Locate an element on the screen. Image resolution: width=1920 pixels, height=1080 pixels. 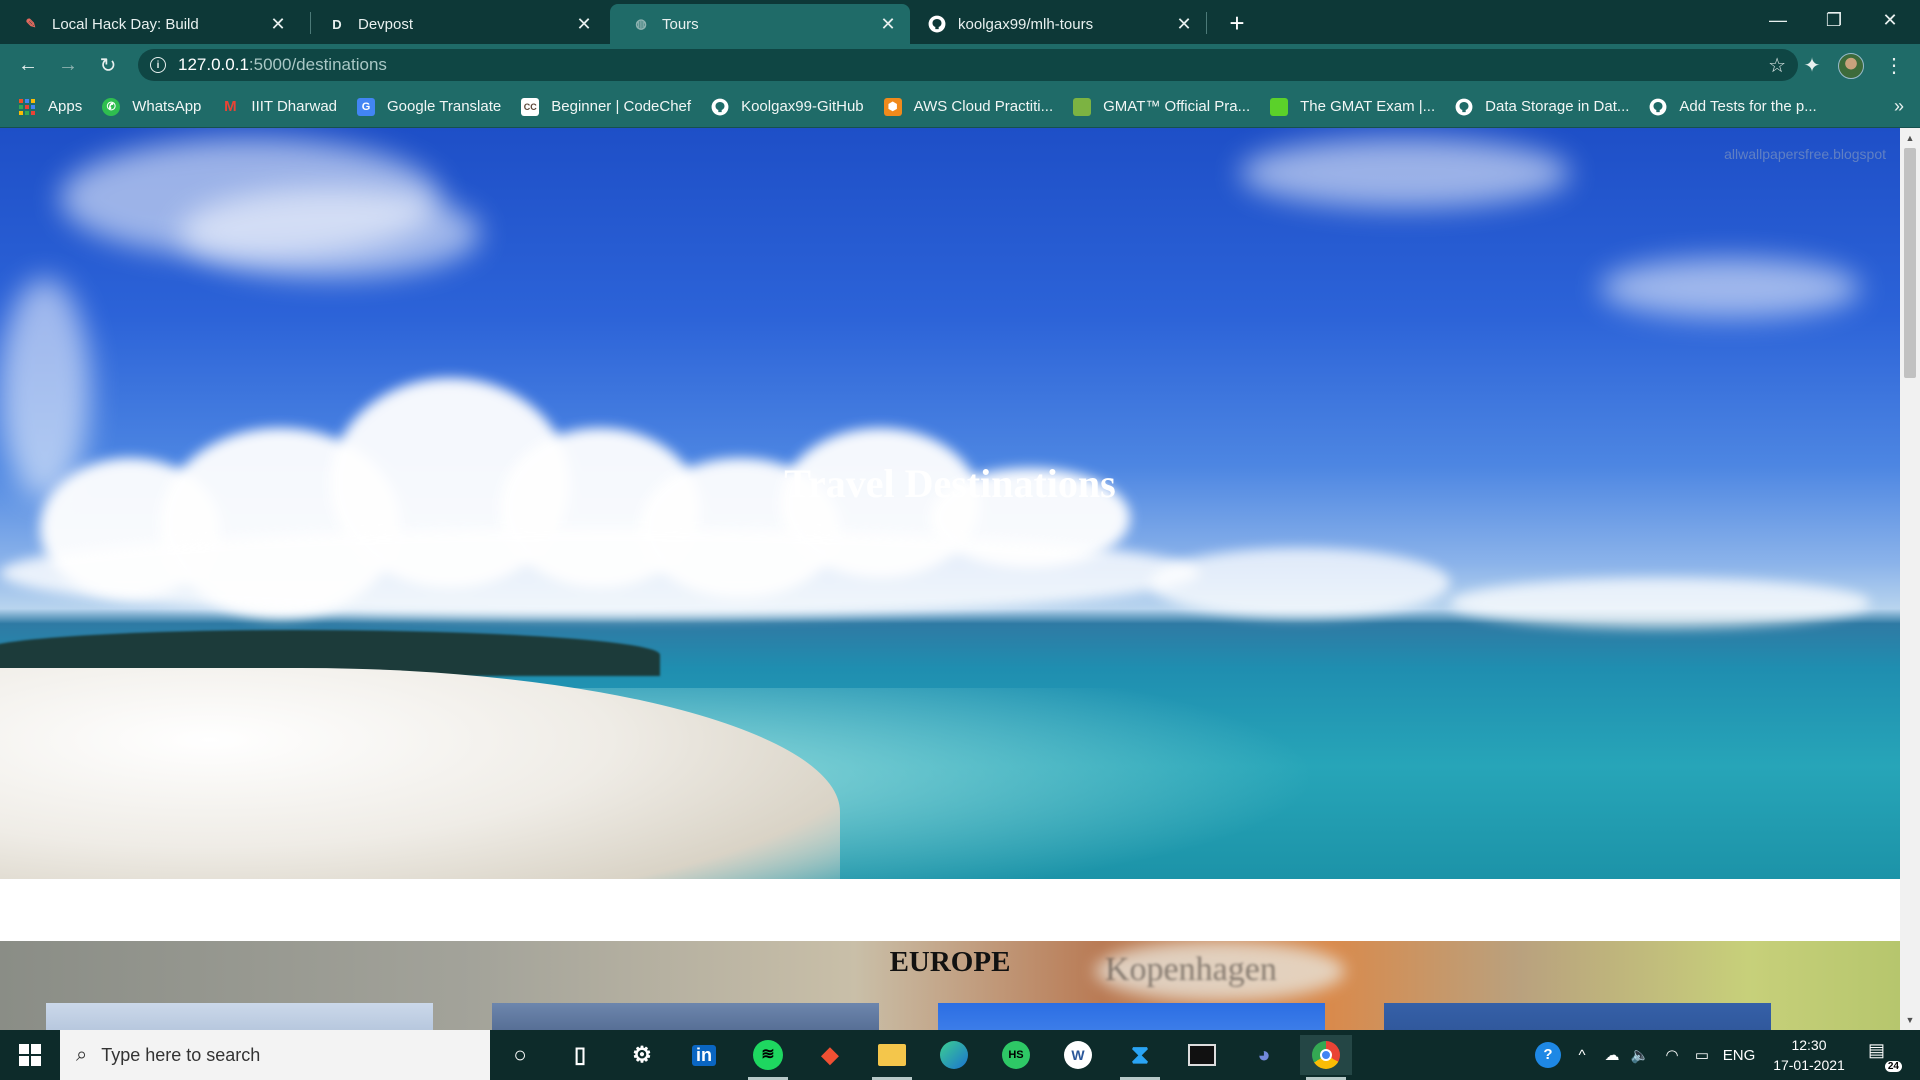
codechef-icon: CC is located at coordinates (530, 106).